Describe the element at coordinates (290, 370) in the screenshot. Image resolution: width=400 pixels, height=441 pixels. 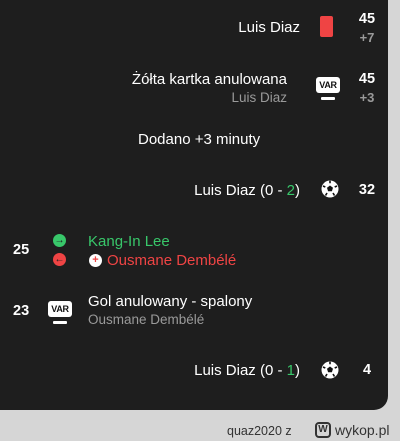
I see `score-highlight: 1` at that location.